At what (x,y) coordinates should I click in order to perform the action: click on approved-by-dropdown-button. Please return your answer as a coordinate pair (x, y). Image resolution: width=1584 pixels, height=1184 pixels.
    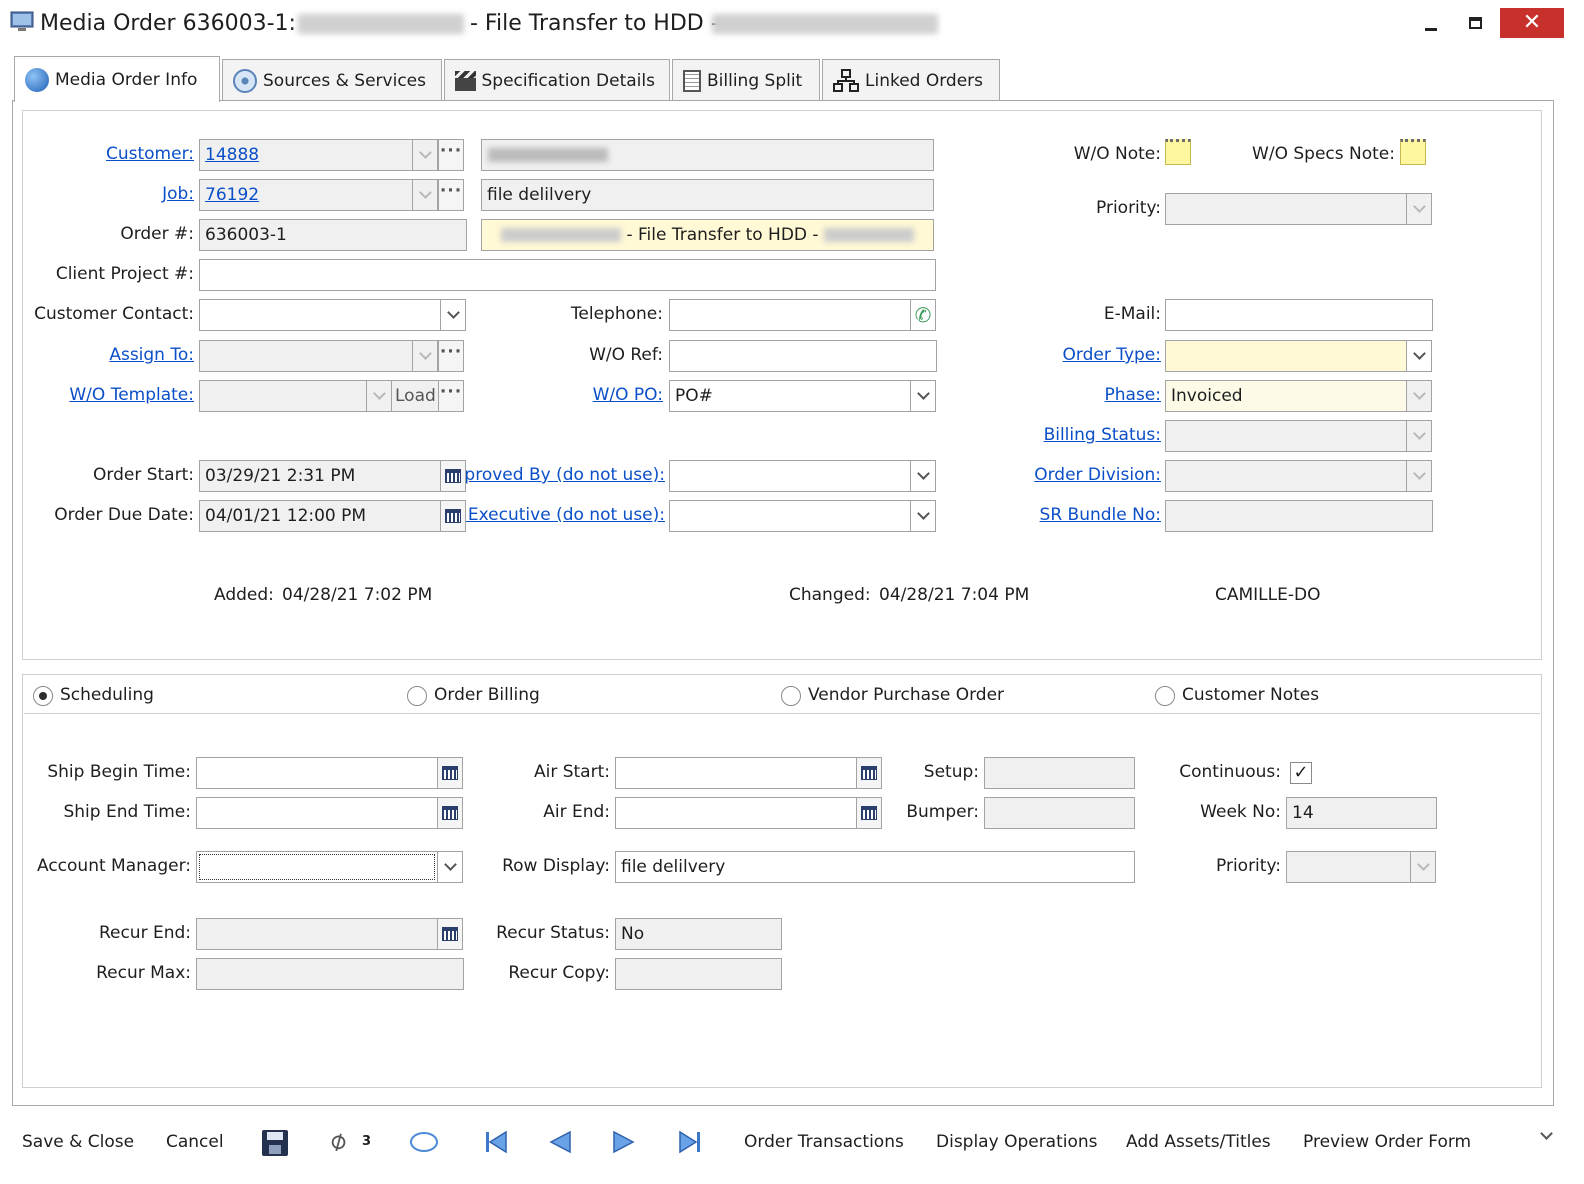
    Looking at the image, I should click on (923, 476).